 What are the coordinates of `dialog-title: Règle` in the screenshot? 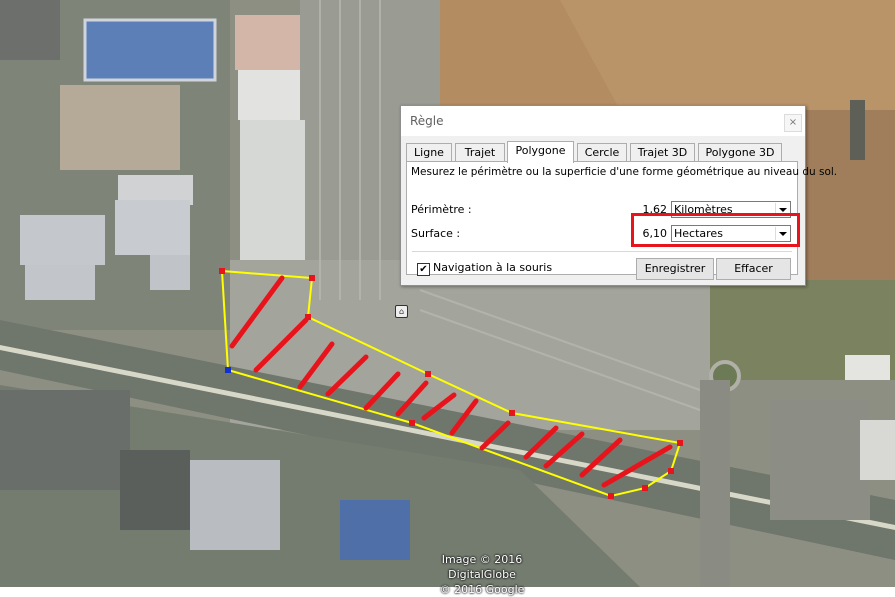 It's located at (427, 121).